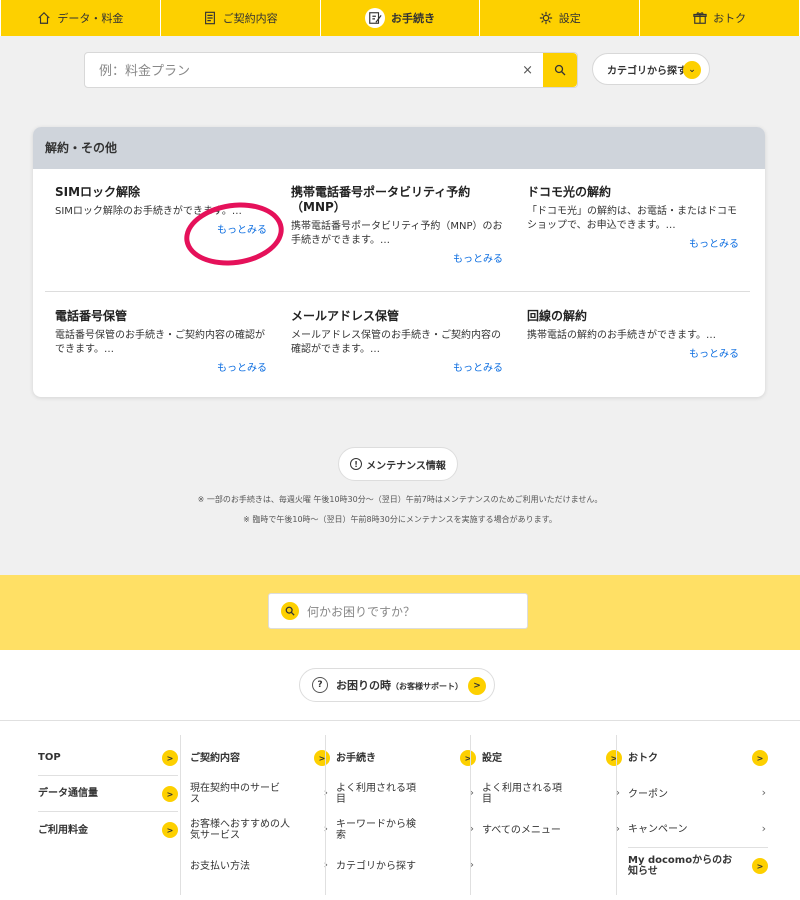  Describe the element at coordinates (161, 192) in the screenshot. I see `item-title: SIMロック解除` at that location.